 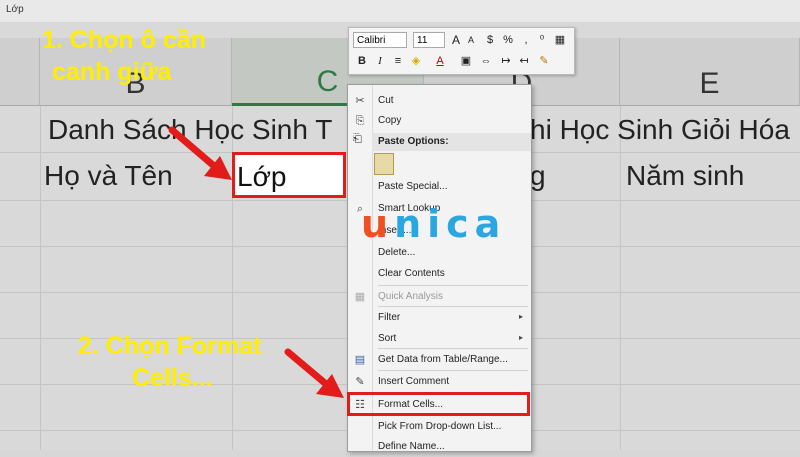 I want to click on arrow-to-cell-icon, so click(x=200, y=153).